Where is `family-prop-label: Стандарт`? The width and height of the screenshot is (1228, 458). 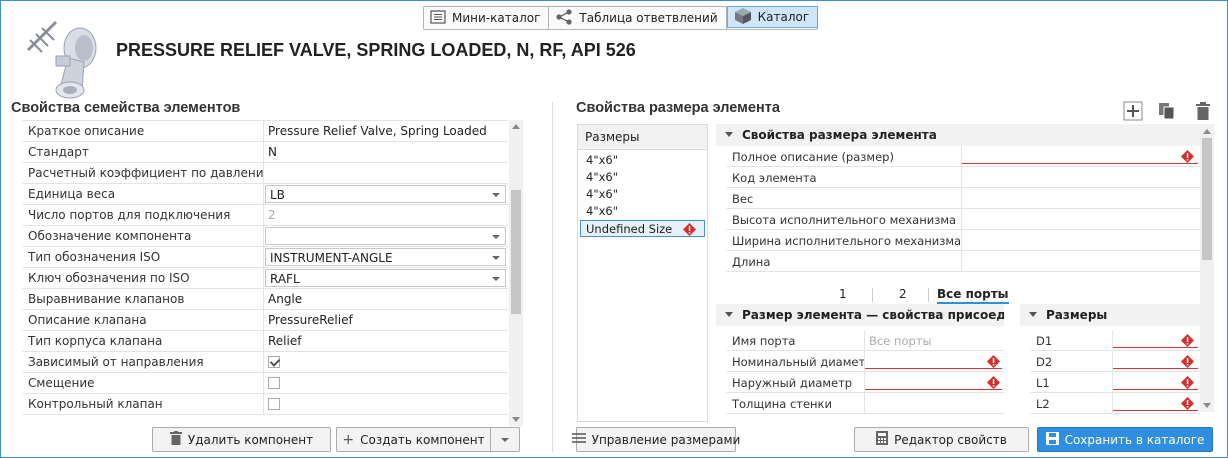 family-prop-label: Стандарт is located at coordinates (143, 152).